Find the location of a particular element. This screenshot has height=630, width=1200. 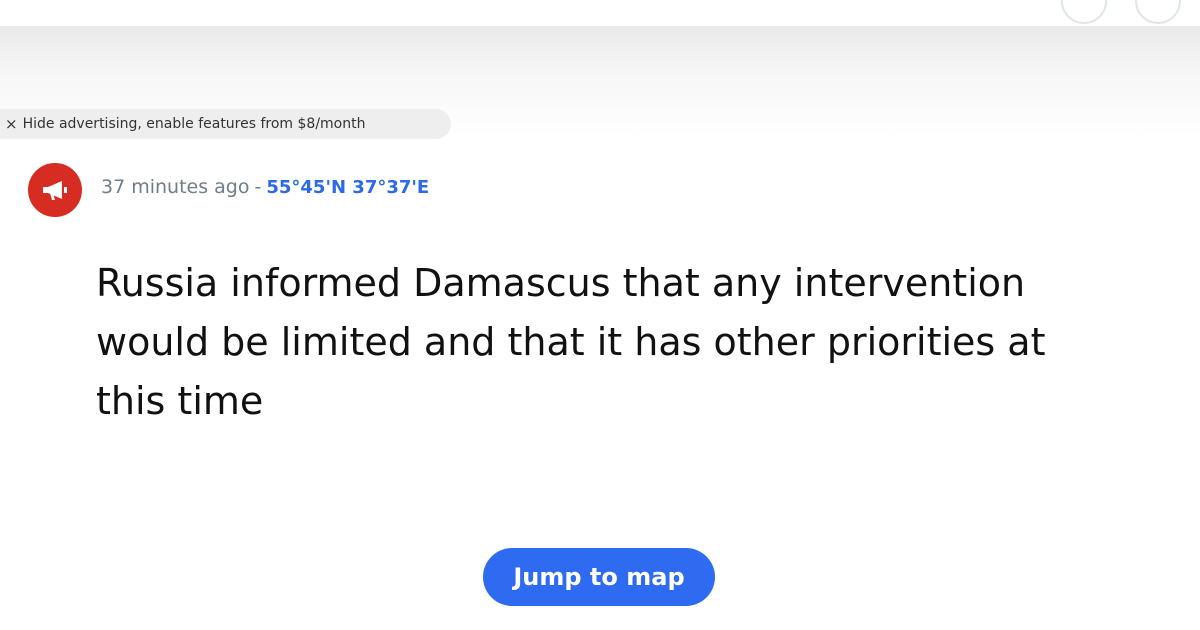

top-bar is located at coordinates (600, 13).